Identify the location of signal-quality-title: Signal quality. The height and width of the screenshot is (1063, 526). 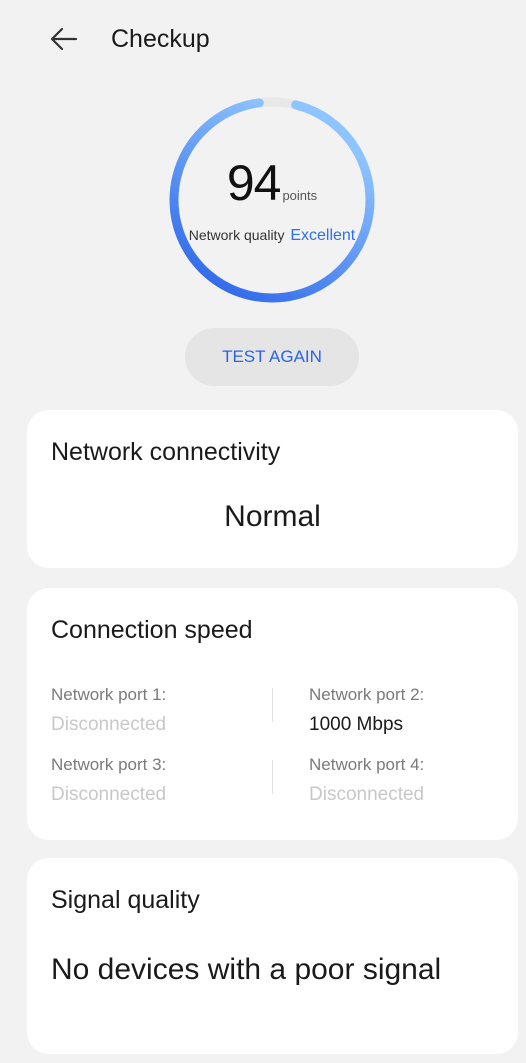
(125, 900).